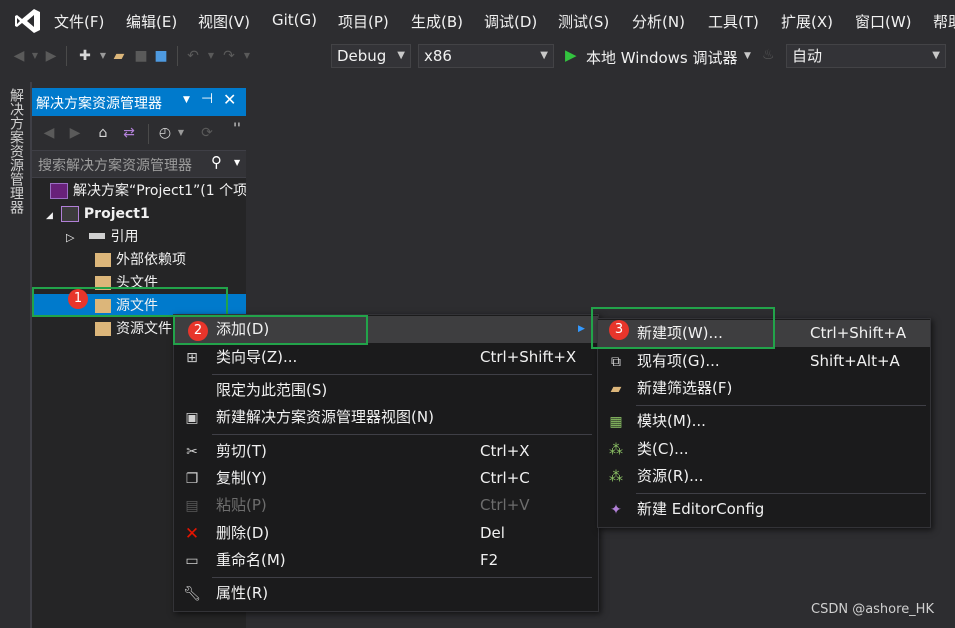 This screenshot has height=628, width=955. Describe the element at coordinates (207, 133) in the screenshot. I see `refresh-icon: ⟳` at that location.